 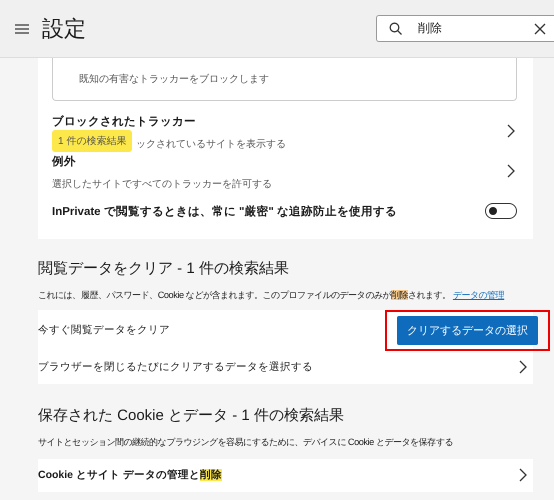 What do you see at coordinates (162, 184) in the screenshot?
I see `setting-description: 選択したサイトですべてのトラッカーを許可する` at bounding box center [162, 184].